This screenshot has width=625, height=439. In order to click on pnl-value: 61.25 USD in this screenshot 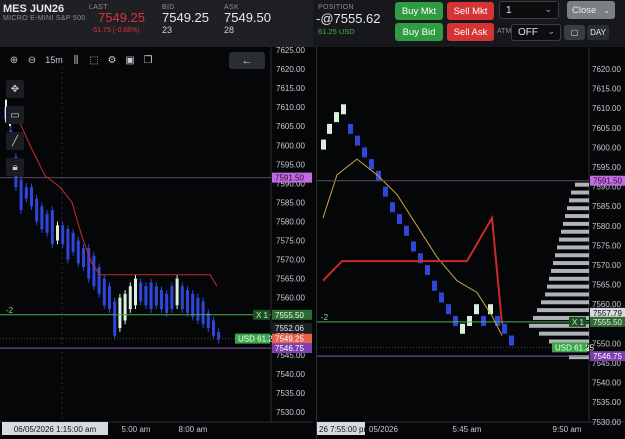, I will do `click(336, 31)`.